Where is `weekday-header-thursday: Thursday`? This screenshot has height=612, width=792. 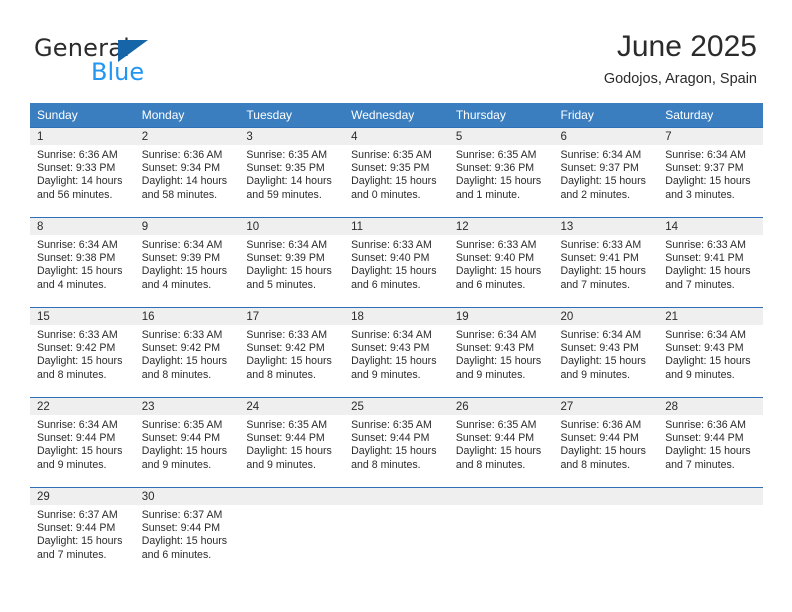 weekday-header-thursday: Thursday is located at coordinates (501, 115).